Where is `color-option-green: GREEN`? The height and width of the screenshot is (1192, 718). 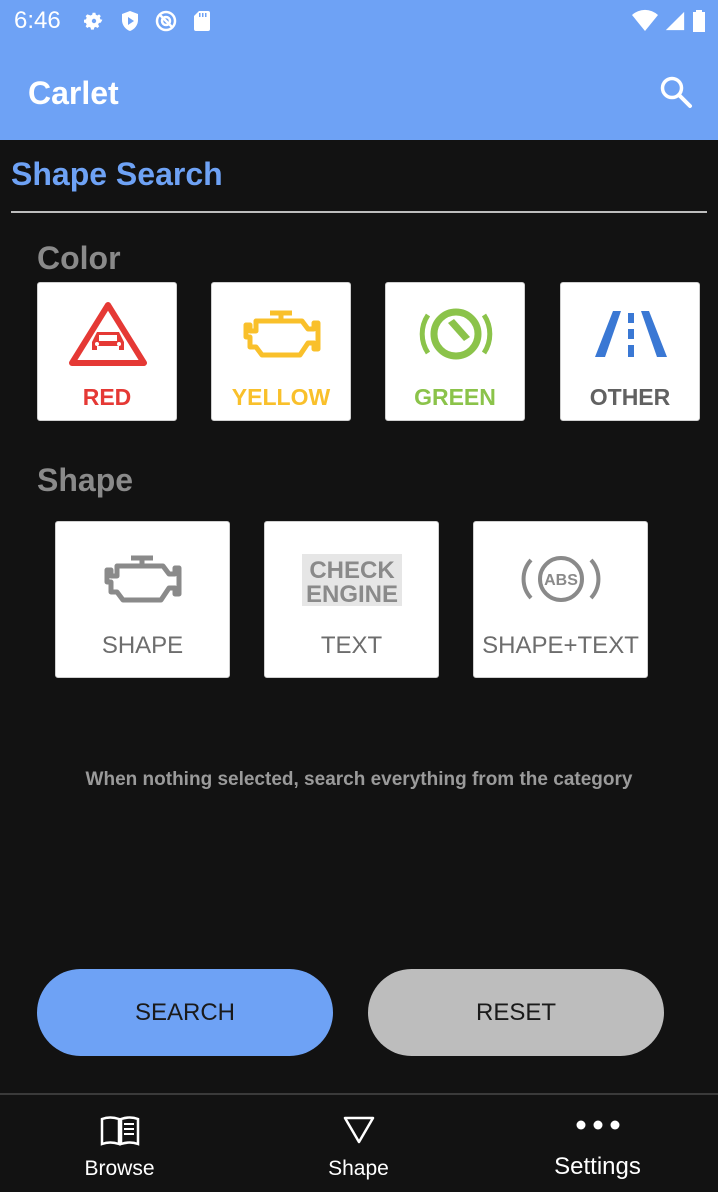 color-option-green: GREEN is located at coordinates (455, 351).